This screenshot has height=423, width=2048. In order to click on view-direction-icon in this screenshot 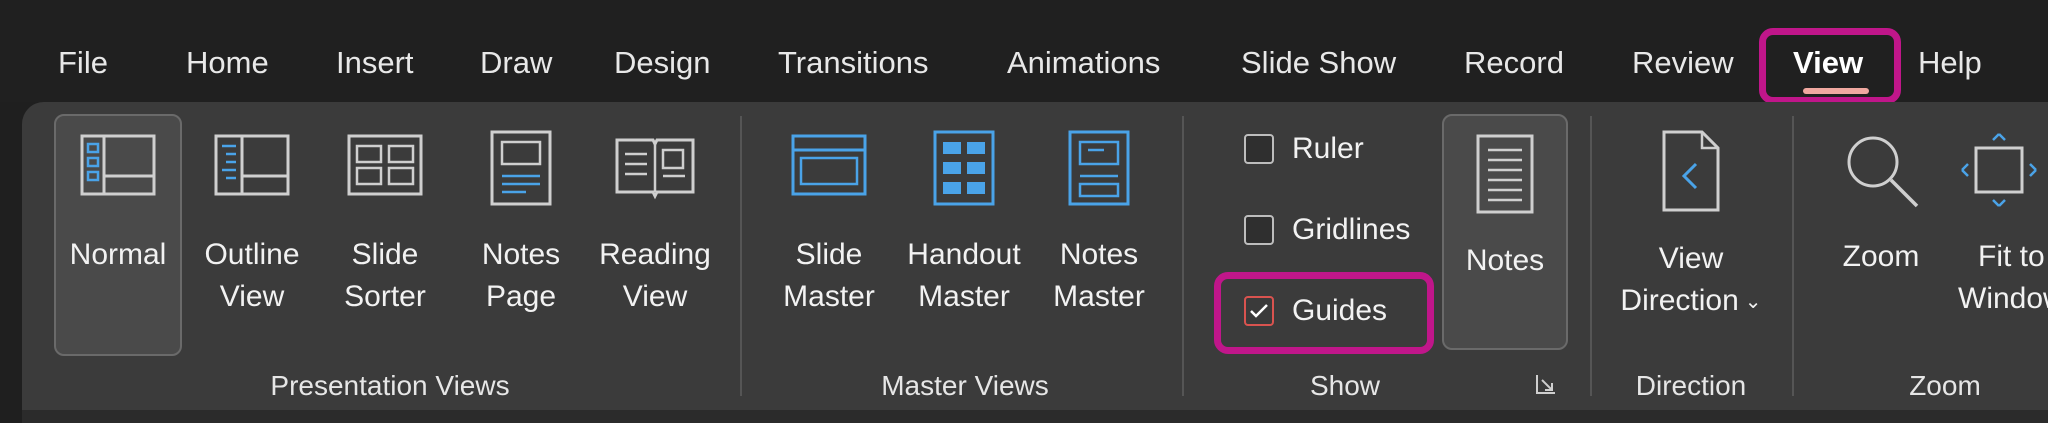, I will do `click(1691, 171)`.